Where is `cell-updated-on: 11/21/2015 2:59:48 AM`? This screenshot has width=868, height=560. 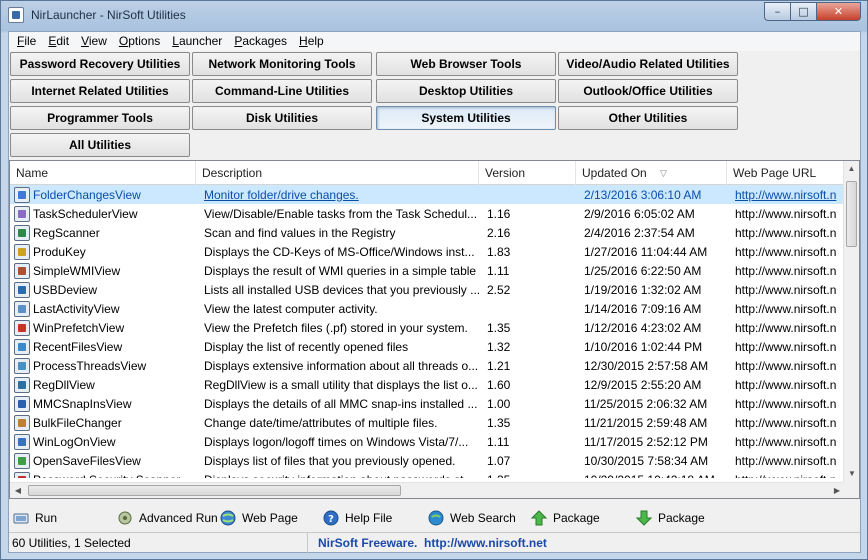
cell-updated-on: 11/21/2015 2:59:48 AM is located at coordinates (653, 423).